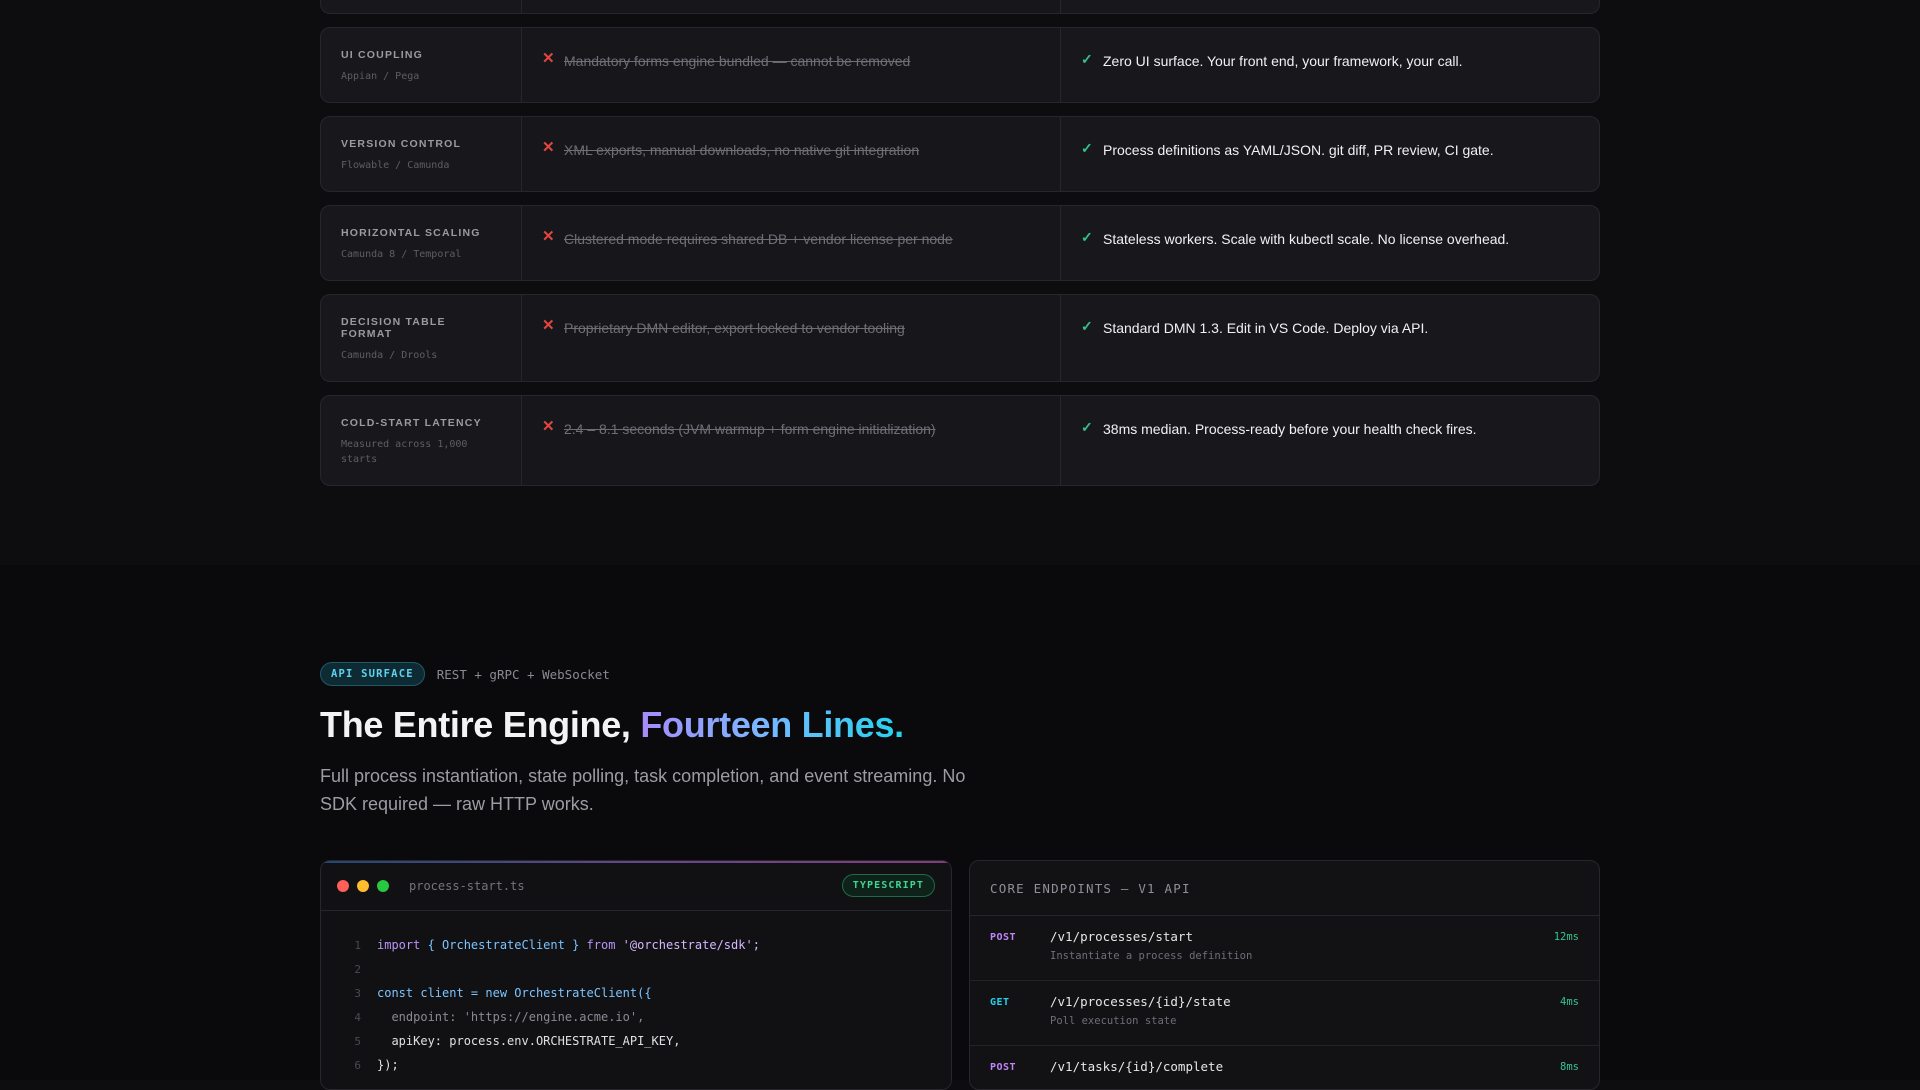 This screenshot has width=1920, height=1090. I want to click on minimize-dot-icon, so click(363, 885).